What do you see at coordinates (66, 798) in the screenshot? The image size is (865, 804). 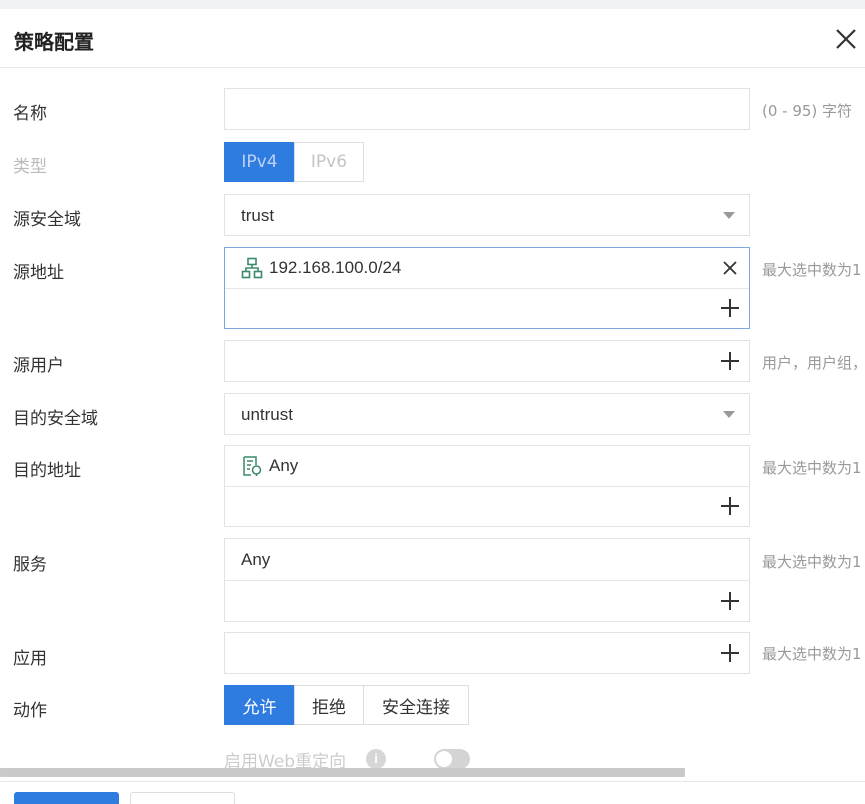 I see `confirm-button` at bounding box center [66, 798].